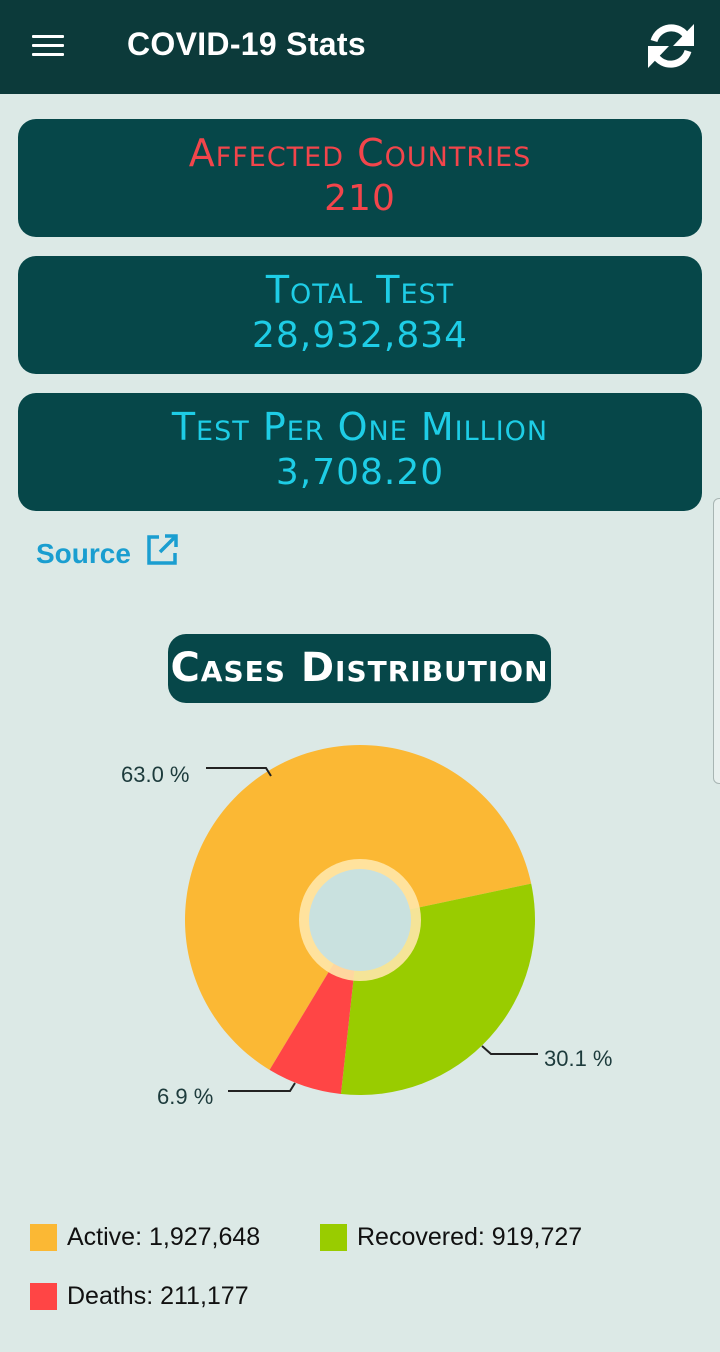 The image size is (720, 1352). I want to click on leader-line-deaths, so click(262, 1087).